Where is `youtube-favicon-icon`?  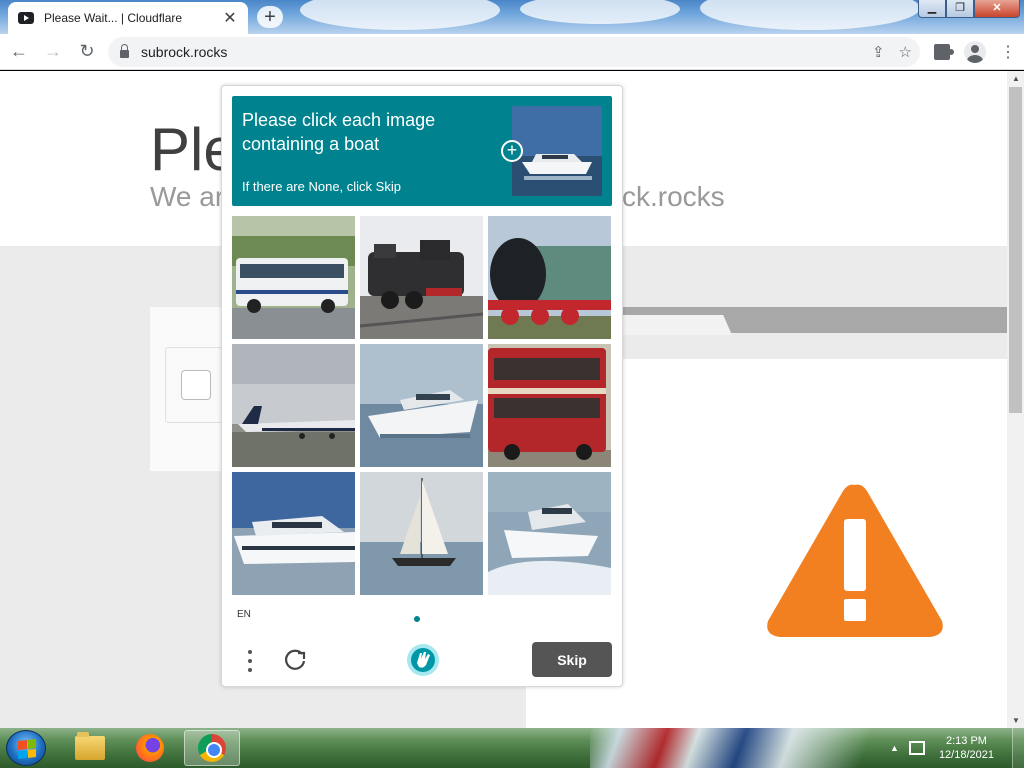 youtube-favicon-icon is located at coordinates (26, 18).